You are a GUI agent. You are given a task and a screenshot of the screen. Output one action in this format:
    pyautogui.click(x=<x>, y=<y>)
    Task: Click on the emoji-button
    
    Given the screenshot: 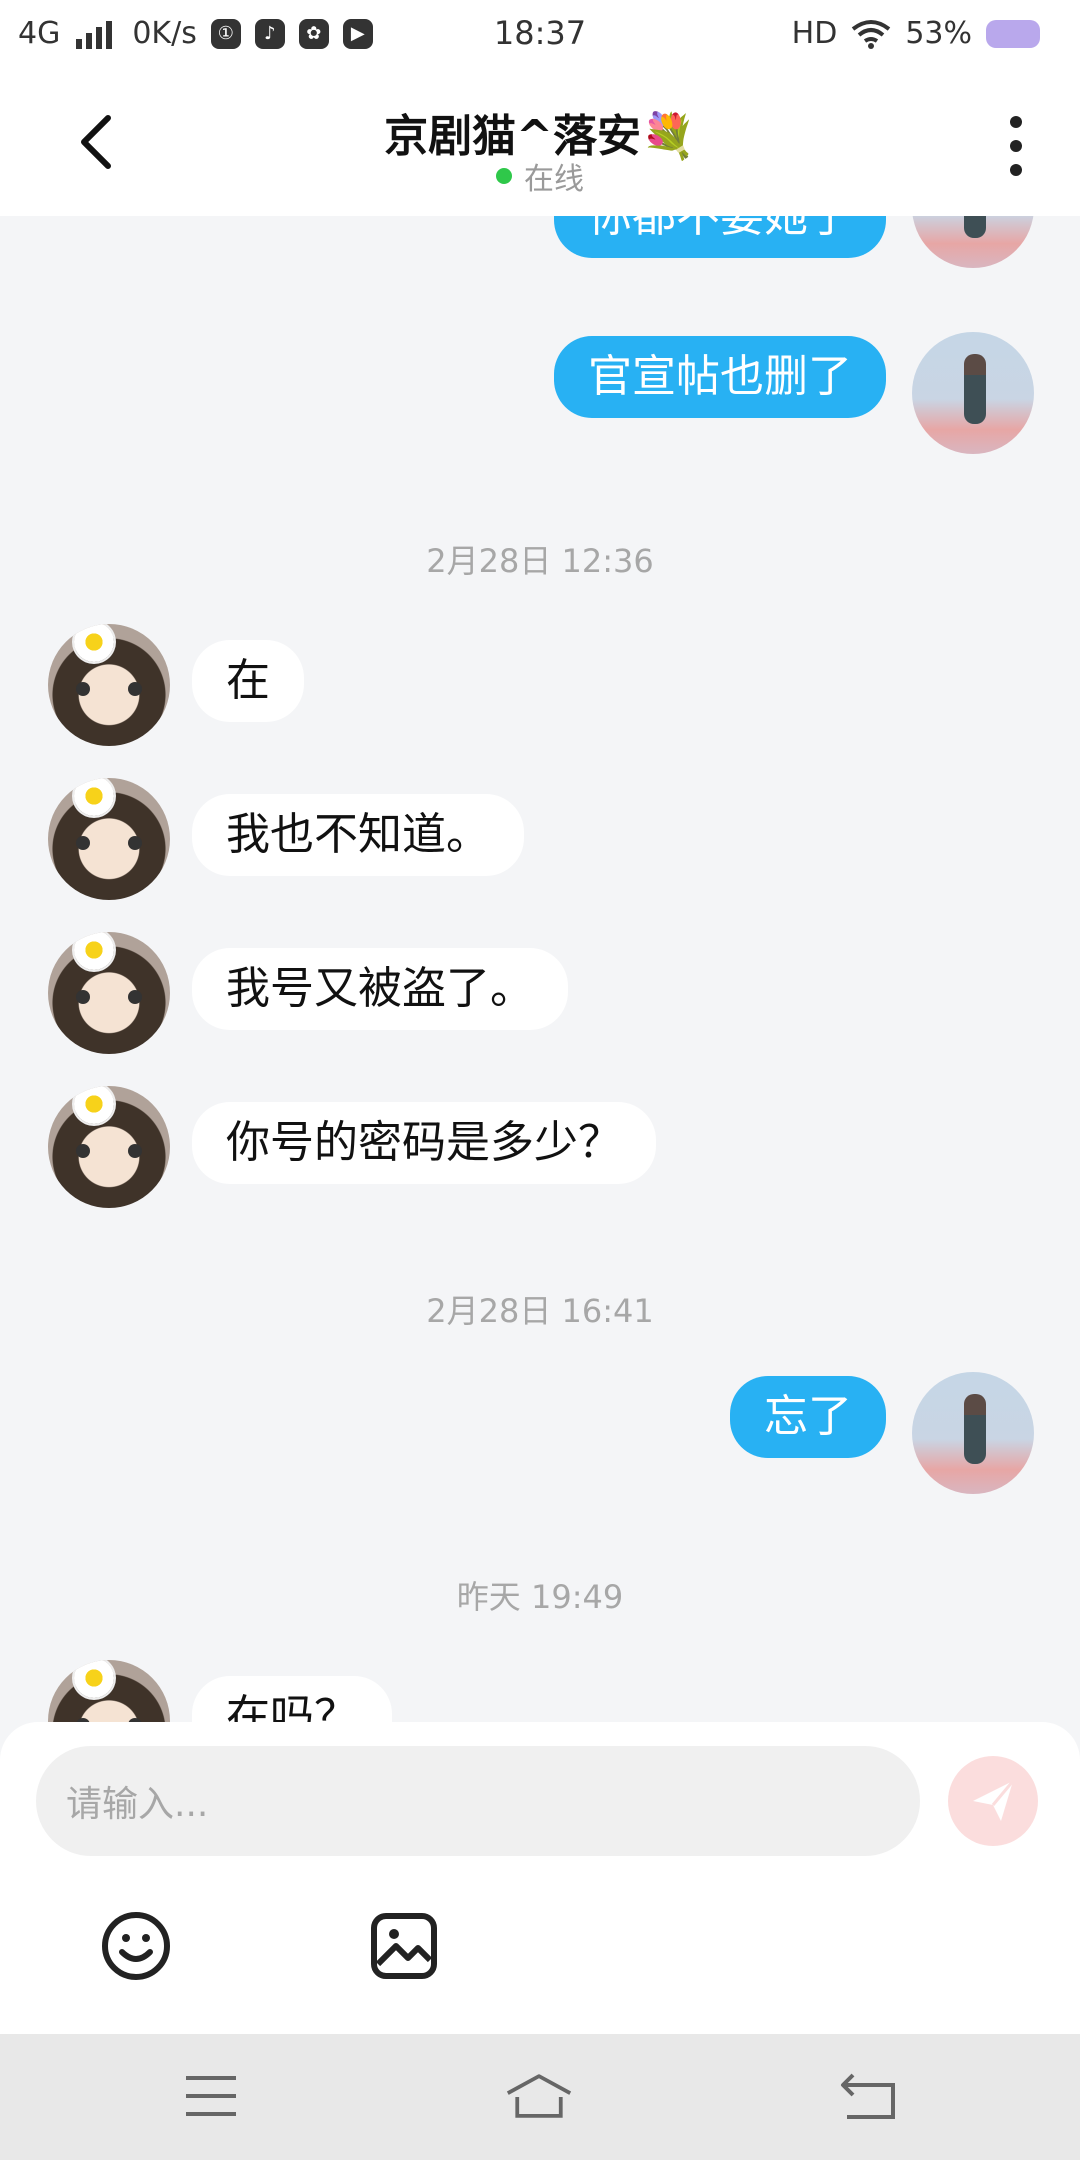 What is the action you would take?
    pyautogui.click(x=136, y=1946)
    